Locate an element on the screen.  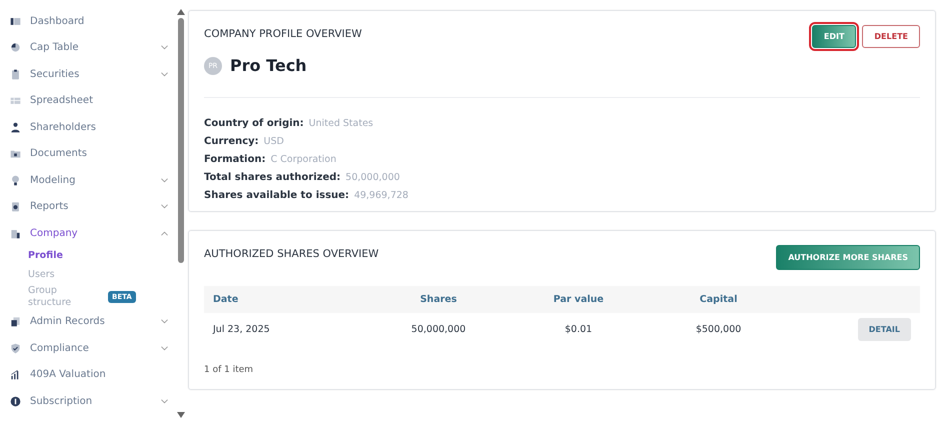
field-value: 49,969,728 is located at coordinates (381, 195).